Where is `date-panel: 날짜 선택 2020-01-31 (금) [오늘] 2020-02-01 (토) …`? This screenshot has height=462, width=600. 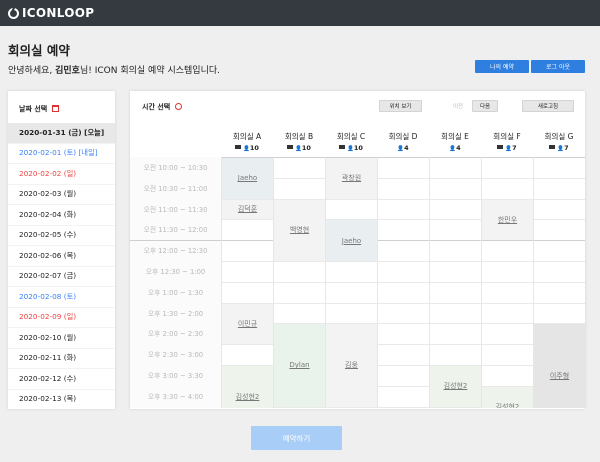
date-panel: 날짜 선택 2020-01-31 (금) [오늘] 2020-02-01 (토) … is located at coordinates (61, 250).